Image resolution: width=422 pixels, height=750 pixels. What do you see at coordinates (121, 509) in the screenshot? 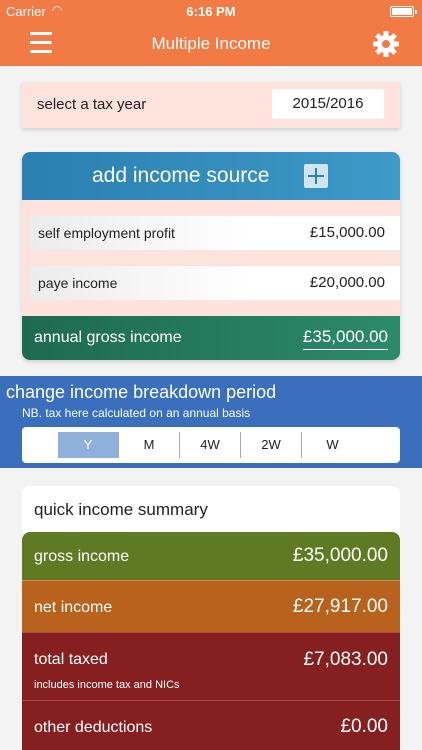
I see `summary-title: quick income summary` at bounding box center [121, 509].